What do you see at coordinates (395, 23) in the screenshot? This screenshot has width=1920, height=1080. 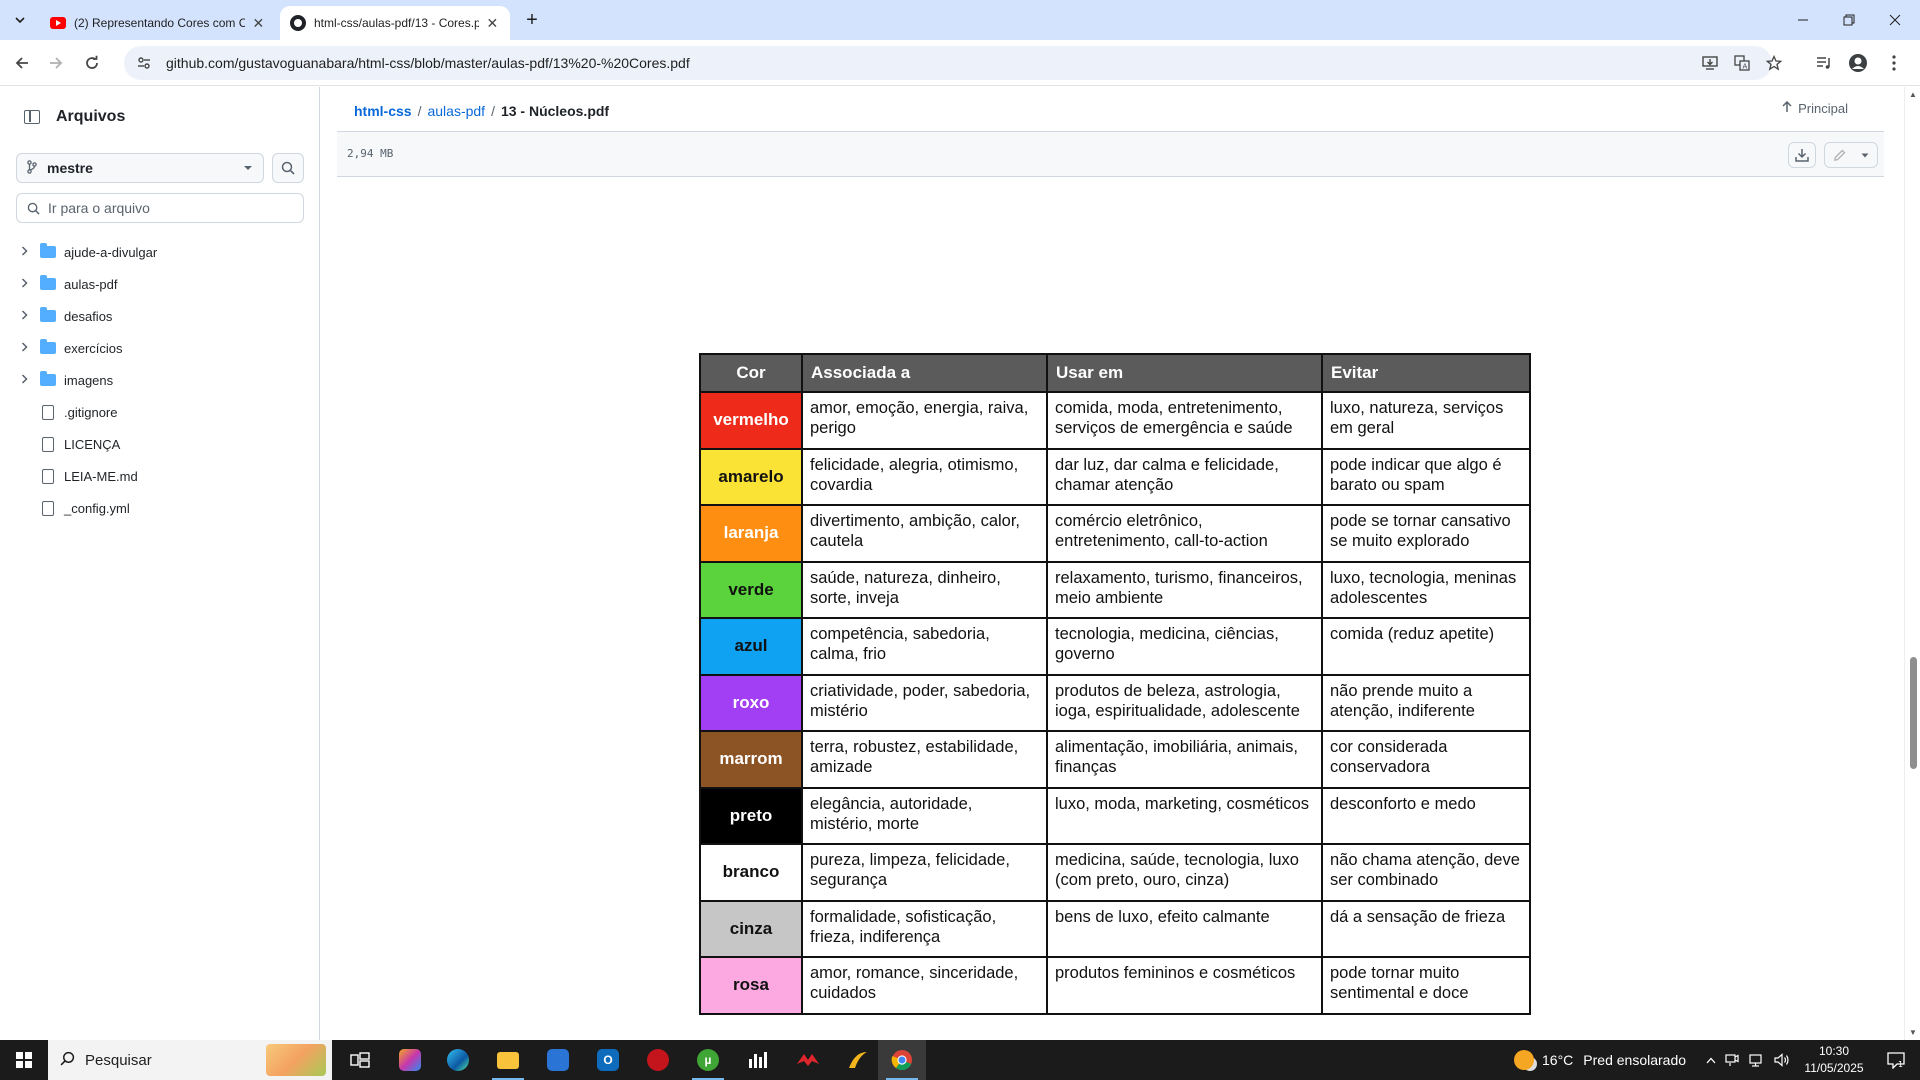 I see `tab-github-pdf: html-css/aulas-pdf/13 - Cores.pdf ✕` at bounding box center [395, 23].